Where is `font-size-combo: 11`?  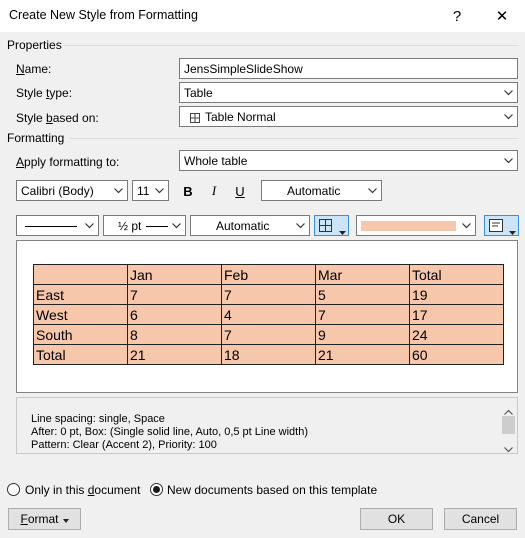
font-size-combo: 11 is located at coordinates (150, 190).